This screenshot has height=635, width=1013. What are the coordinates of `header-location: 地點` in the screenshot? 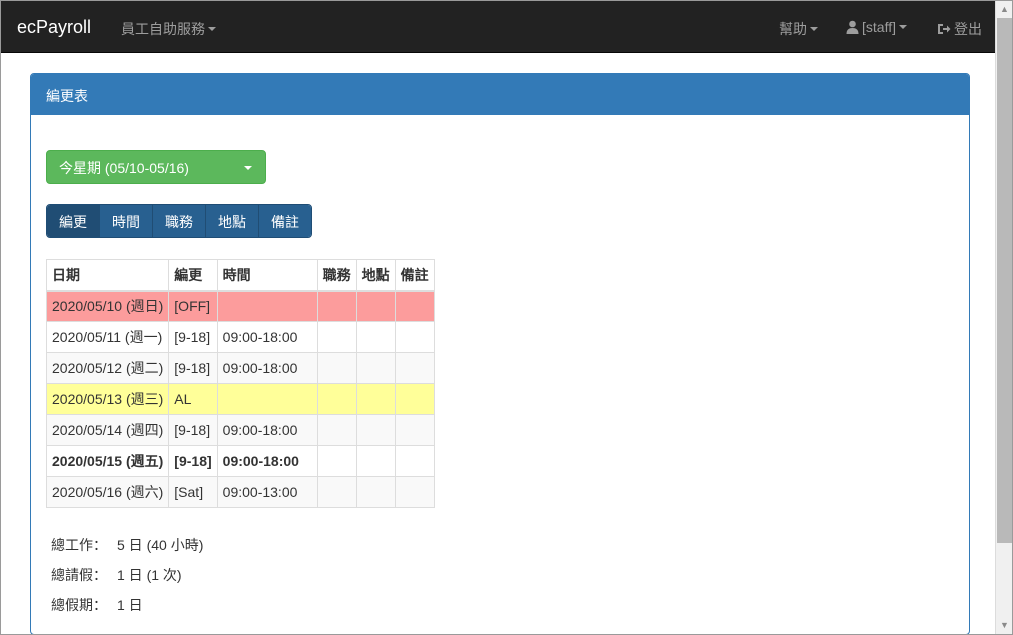 It's located at (375, 275).